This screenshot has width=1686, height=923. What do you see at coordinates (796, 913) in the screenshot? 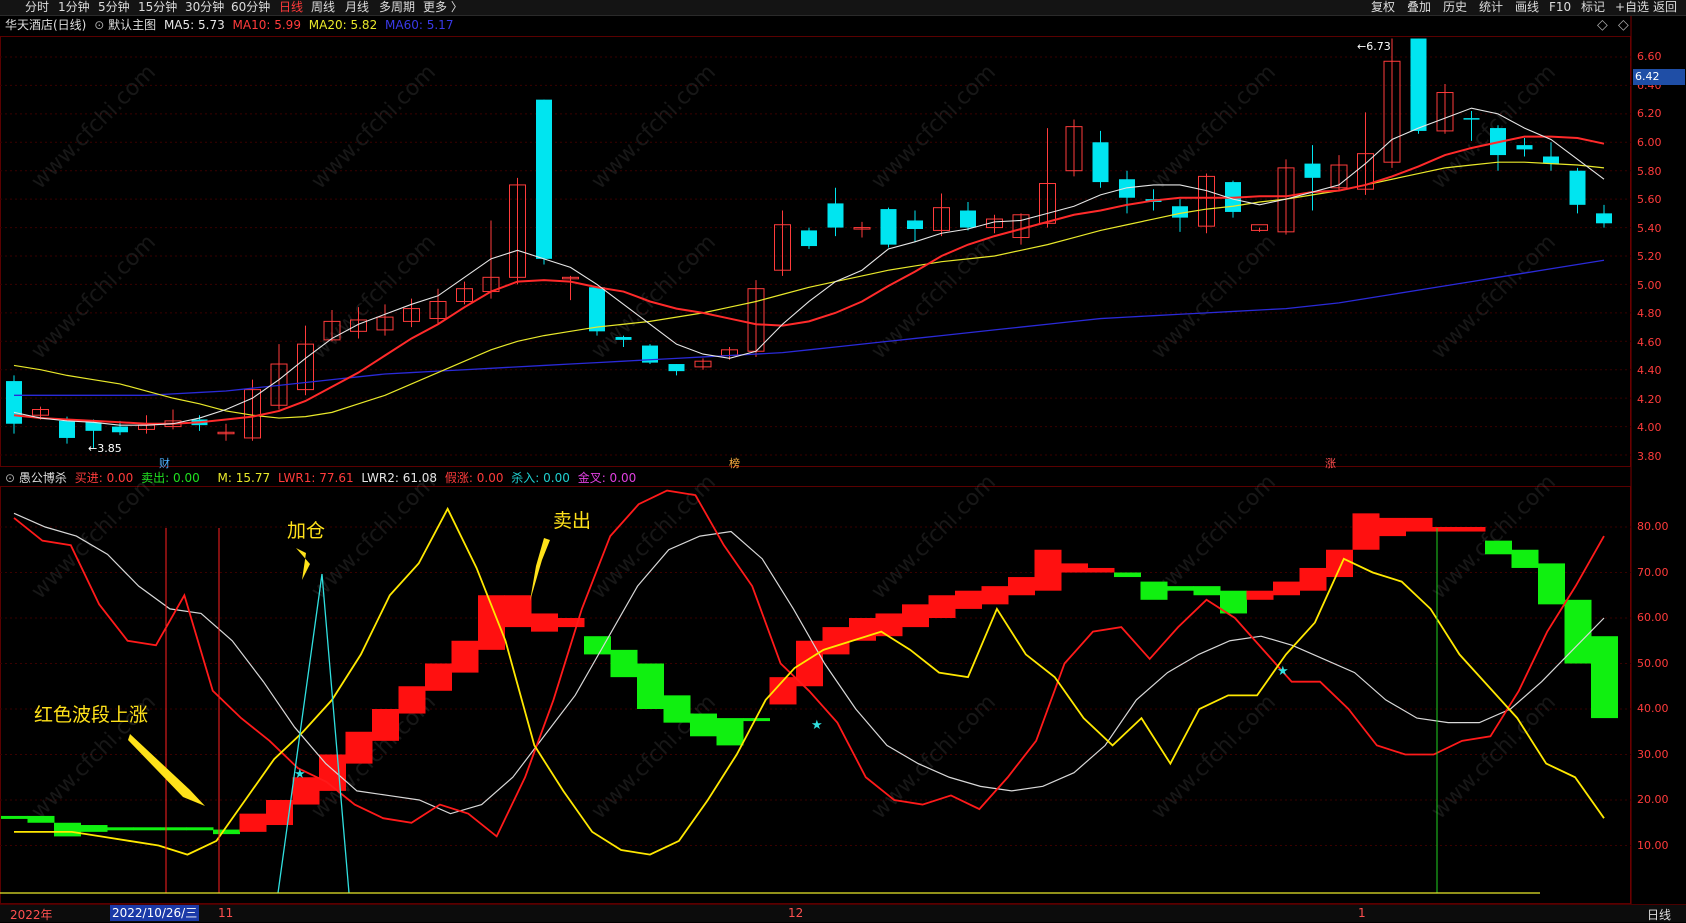
I see `month-label-12: 12` at bounding box center [796, 913].